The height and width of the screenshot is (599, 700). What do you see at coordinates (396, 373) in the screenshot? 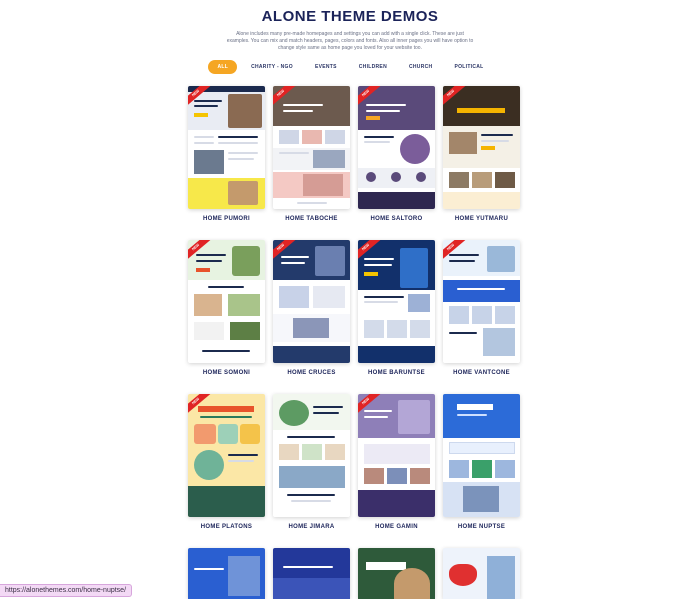
I see `demo-label: HOME BARUNTSE` at bounding box center [396, 373].